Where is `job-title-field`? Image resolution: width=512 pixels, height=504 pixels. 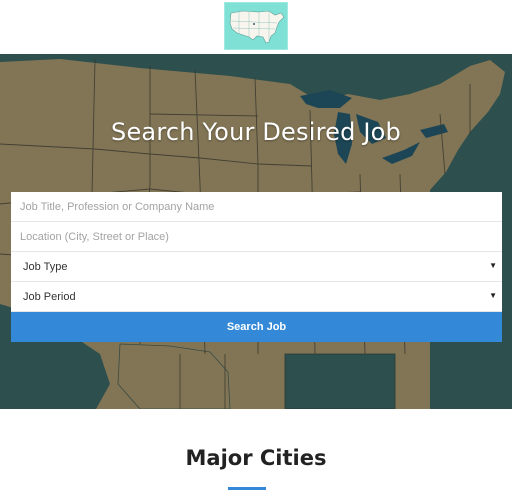
job-title-field is located at coordinates (256, 207).